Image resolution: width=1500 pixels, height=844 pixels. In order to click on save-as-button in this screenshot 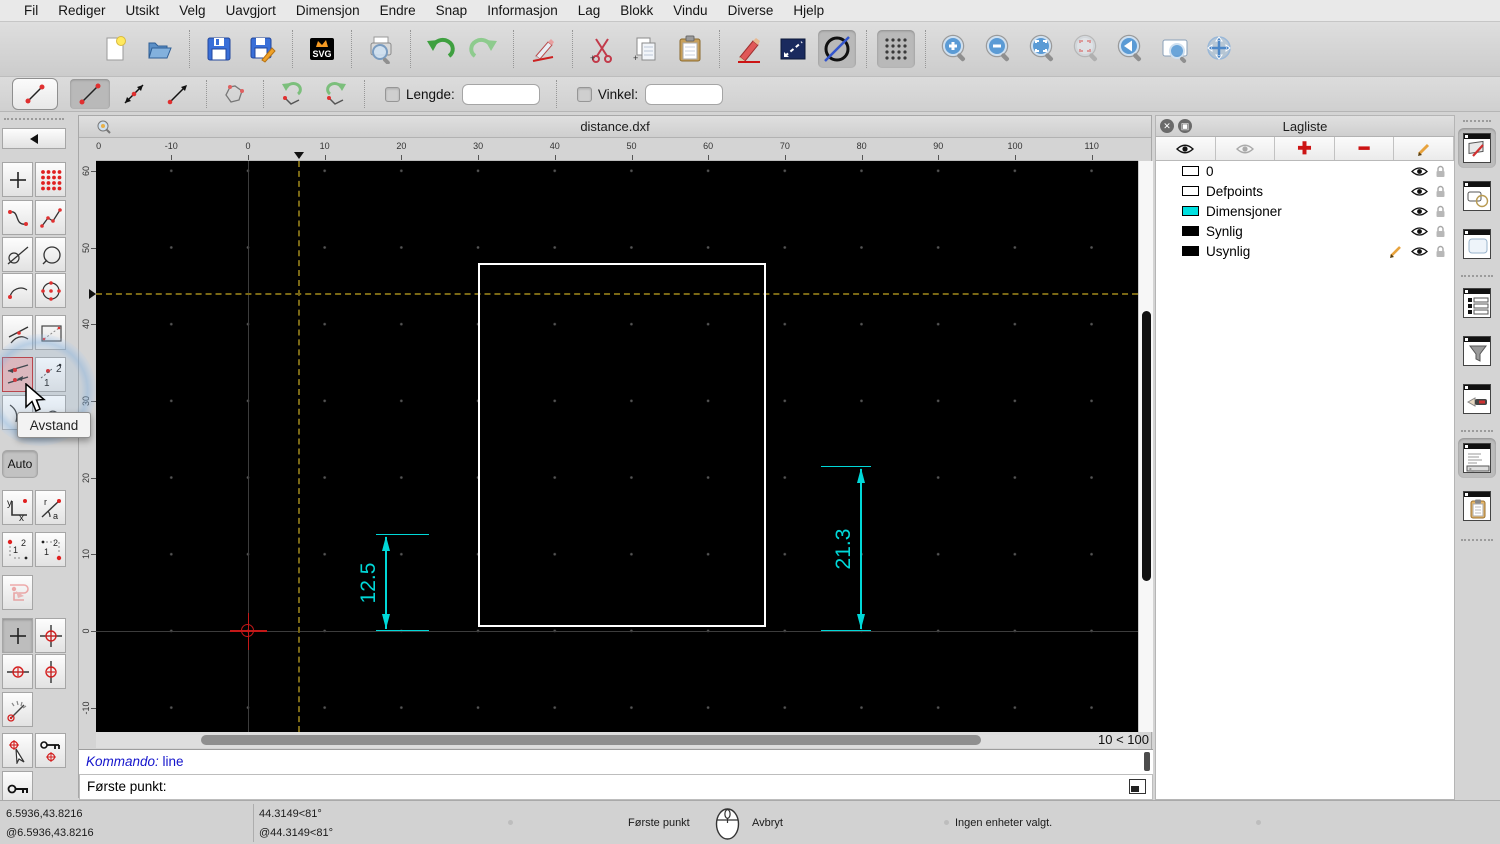, I will do `click(263, 49)`.